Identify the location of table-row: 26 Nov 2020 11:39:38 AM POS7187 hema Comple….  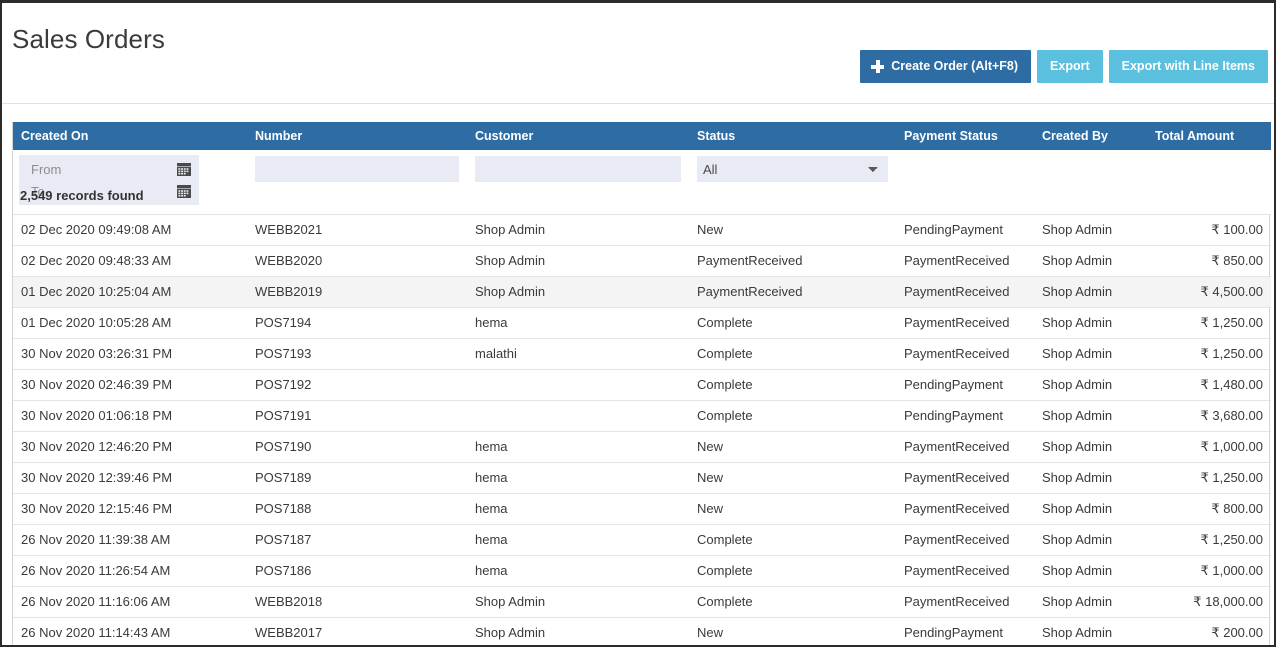
(642, 539).